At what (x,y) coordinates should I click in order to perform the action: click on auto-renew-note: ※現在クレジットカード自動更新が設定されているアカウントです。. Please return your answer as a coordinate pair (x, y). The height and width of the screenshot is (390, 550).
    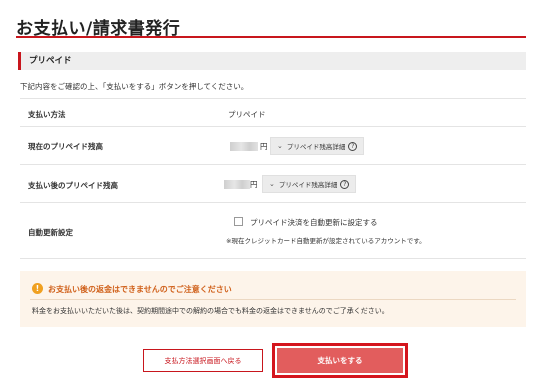
    Looking at the image, I should click on (326, 241).